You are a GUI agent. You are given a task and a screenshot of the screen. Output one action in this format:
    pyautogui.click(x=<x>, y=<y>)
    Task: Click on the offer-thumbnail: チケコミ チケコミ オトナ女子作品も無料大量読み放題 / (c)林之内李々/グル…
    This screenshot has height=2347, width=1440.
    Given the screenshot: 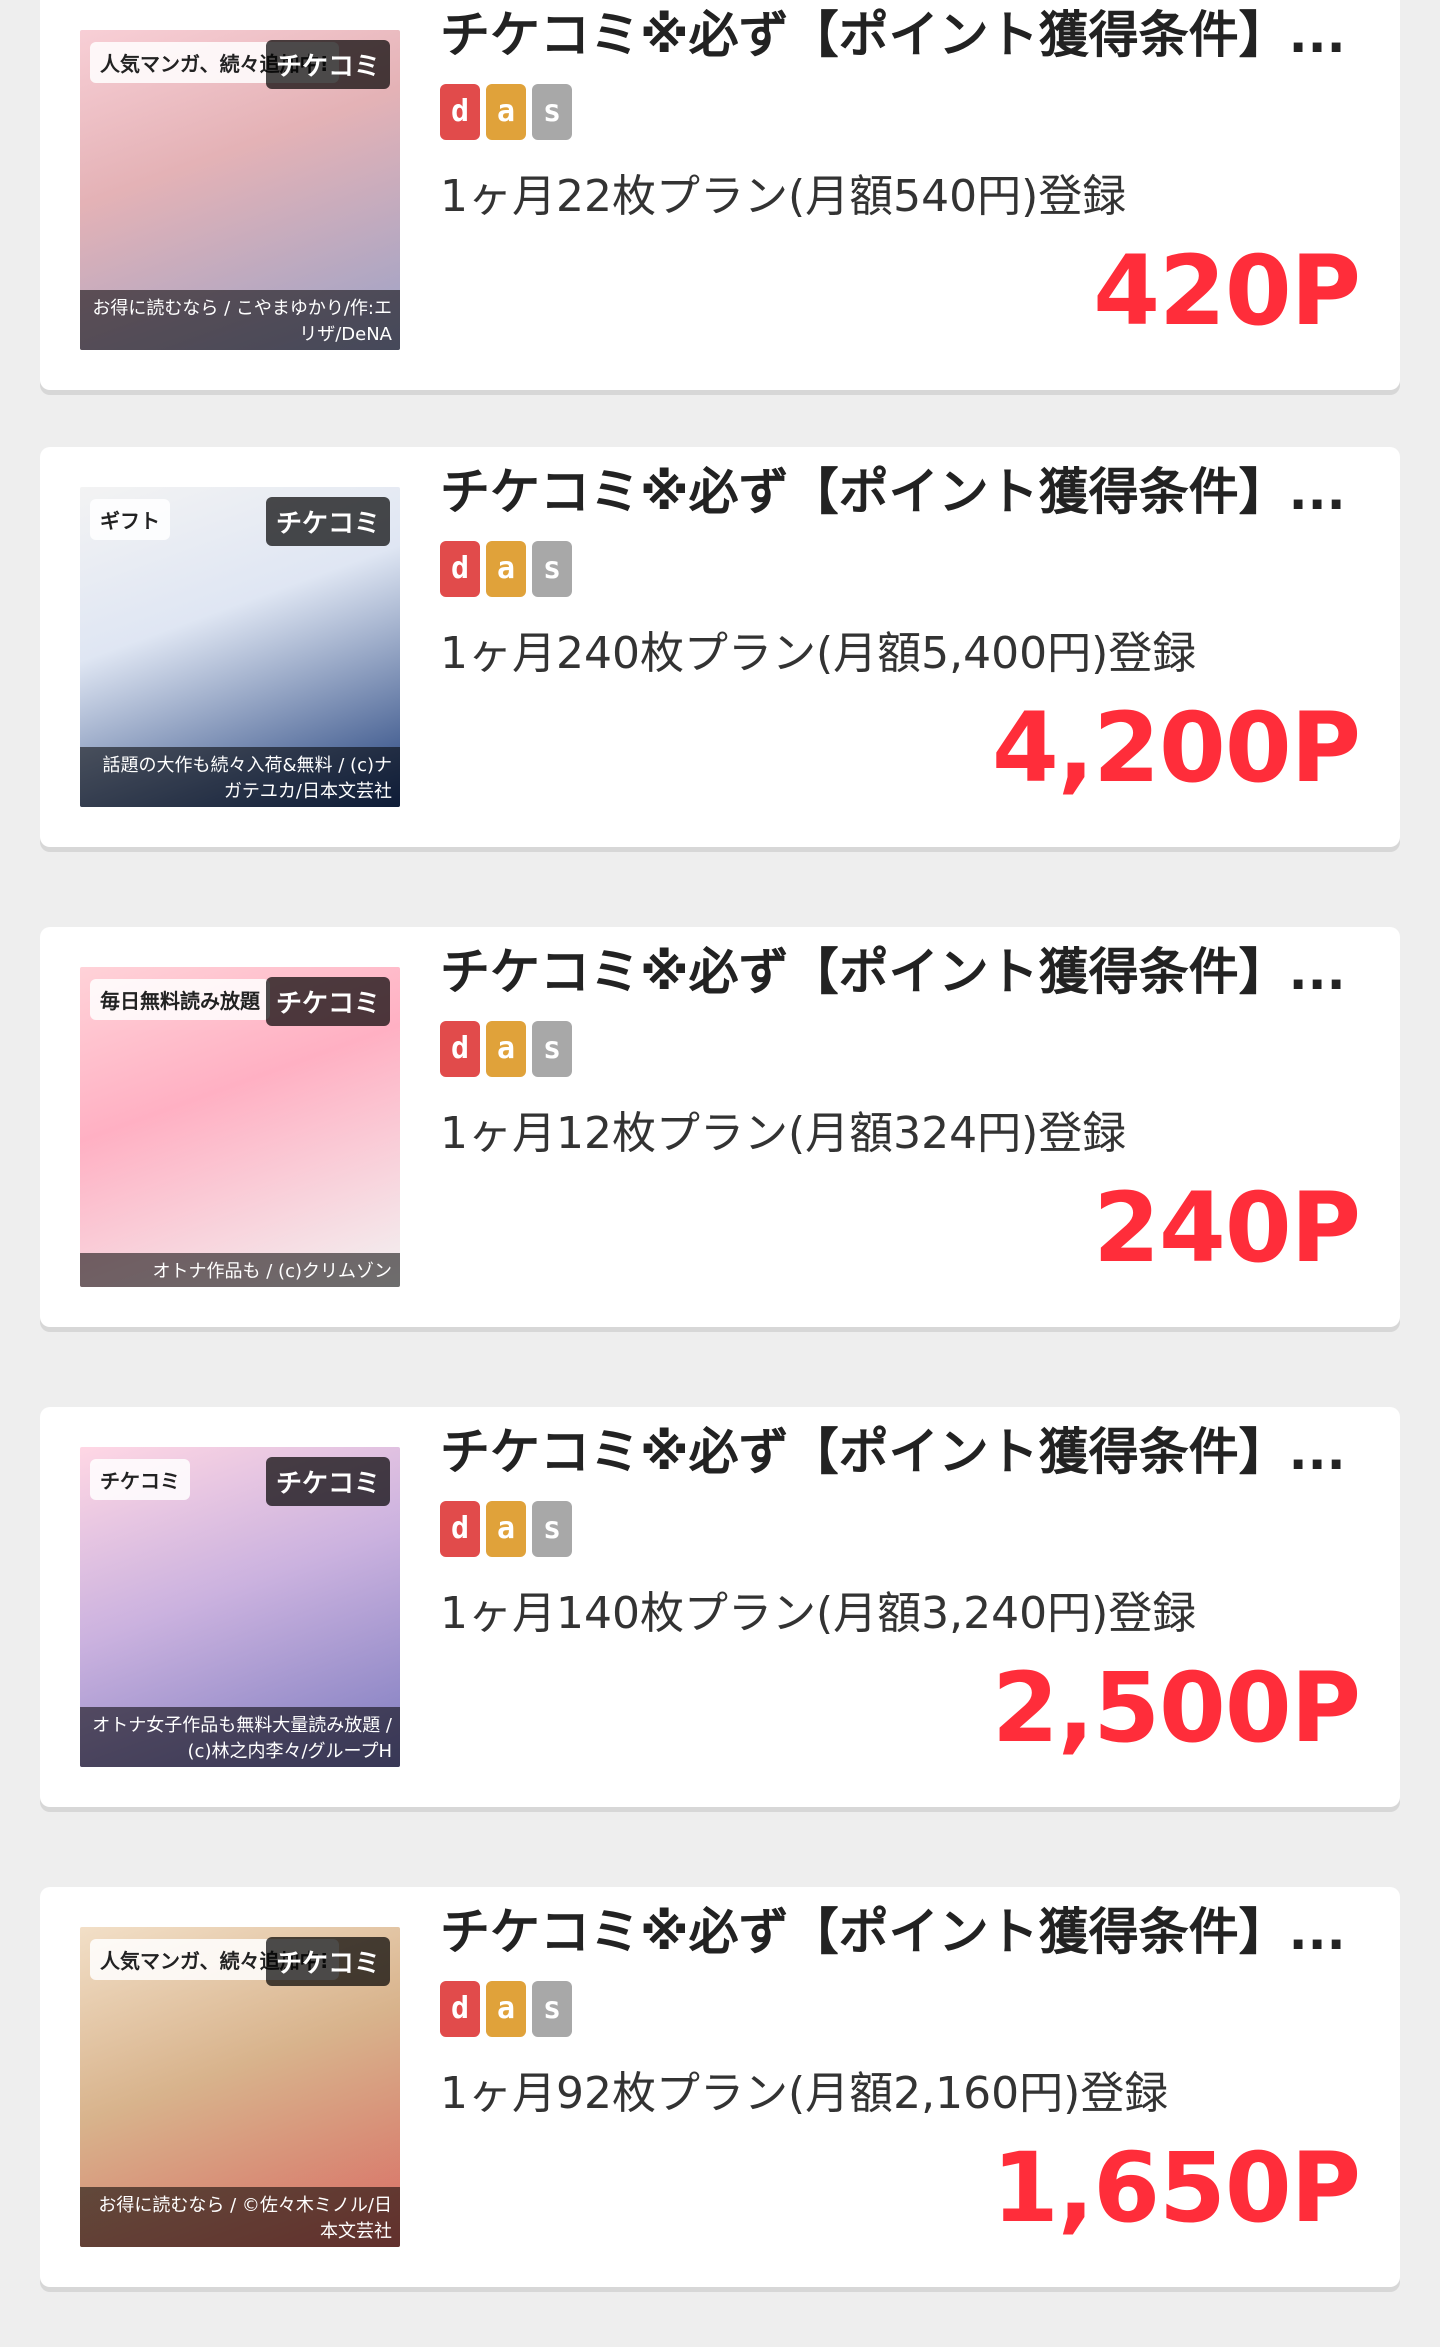 What is the action you would take?
    pyautogui.click(x=240, y=1607)
    